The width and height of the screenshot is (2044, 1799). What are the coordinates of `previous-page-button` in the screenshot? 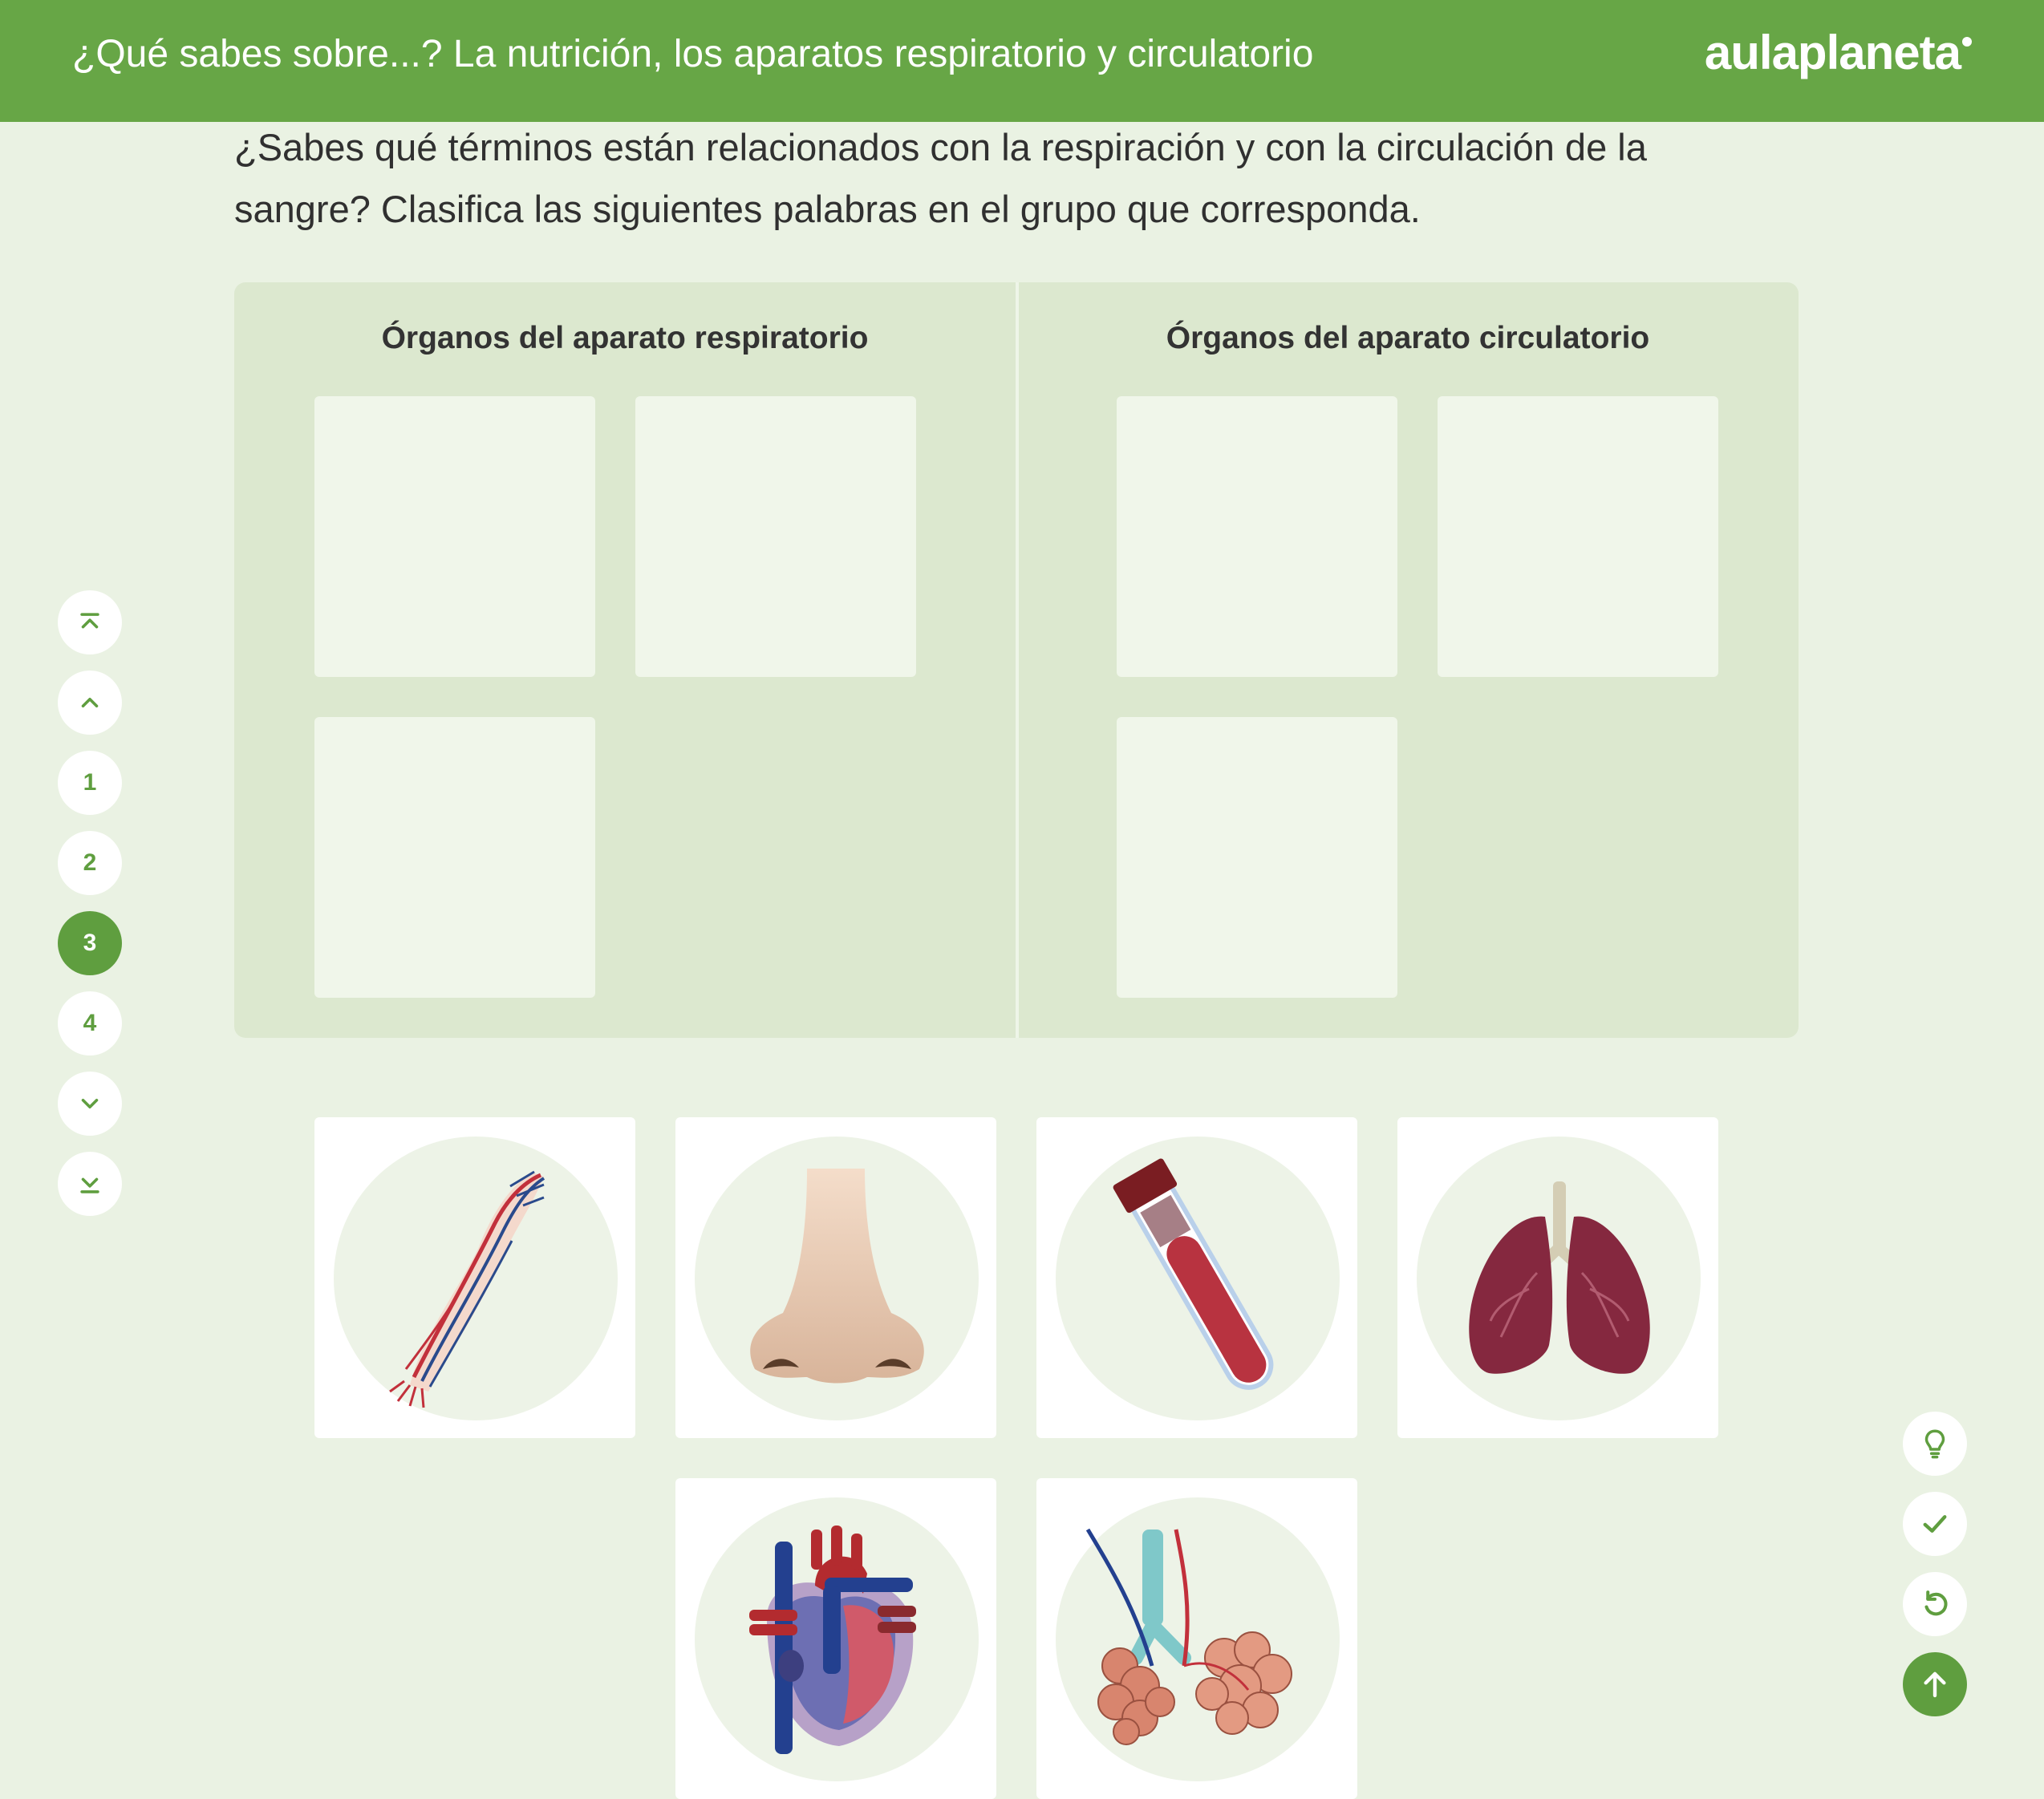 It's located at (90, 703).